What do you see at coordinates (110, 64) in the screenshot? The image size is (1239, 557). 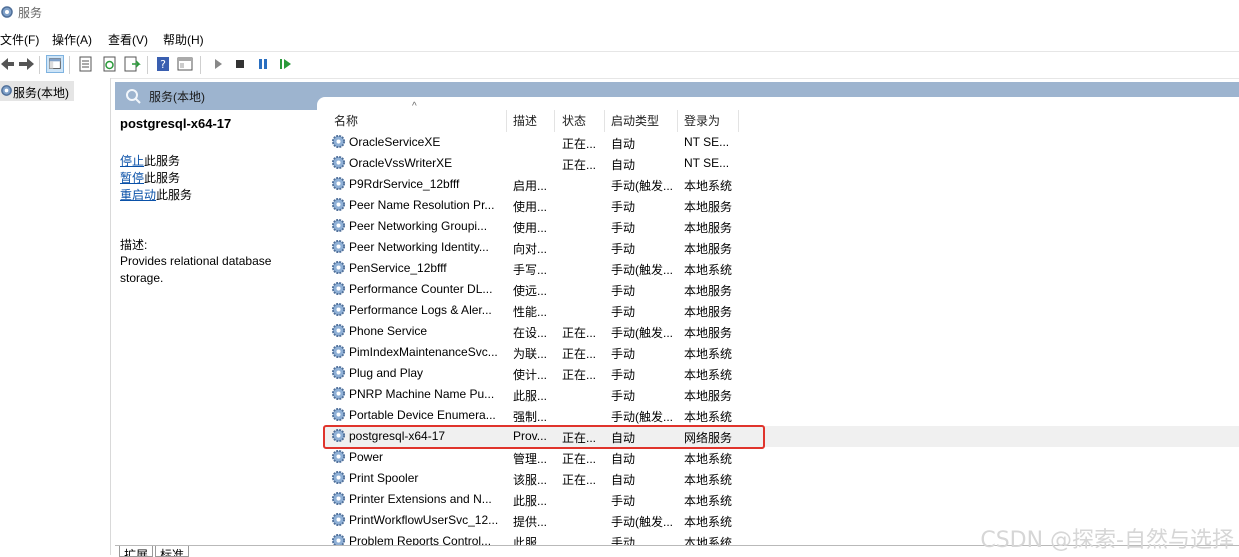 I see `refresh-icon` at bounding box center [110, 64].